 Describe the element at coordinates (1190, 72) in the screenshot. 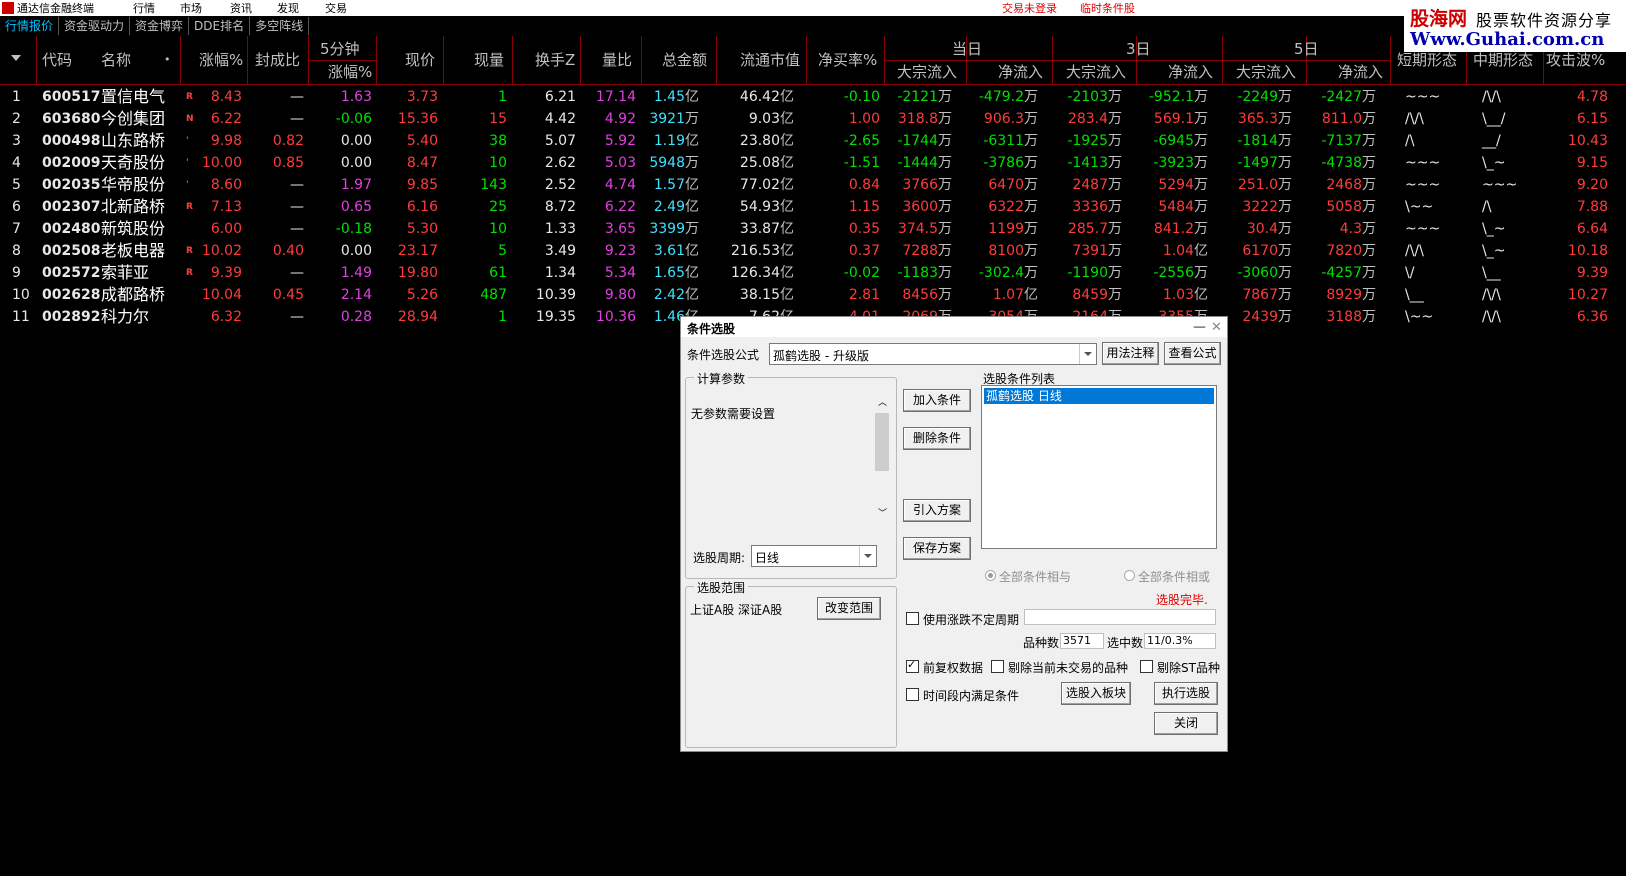

I see `header-3day-net: 净流入` at that location.